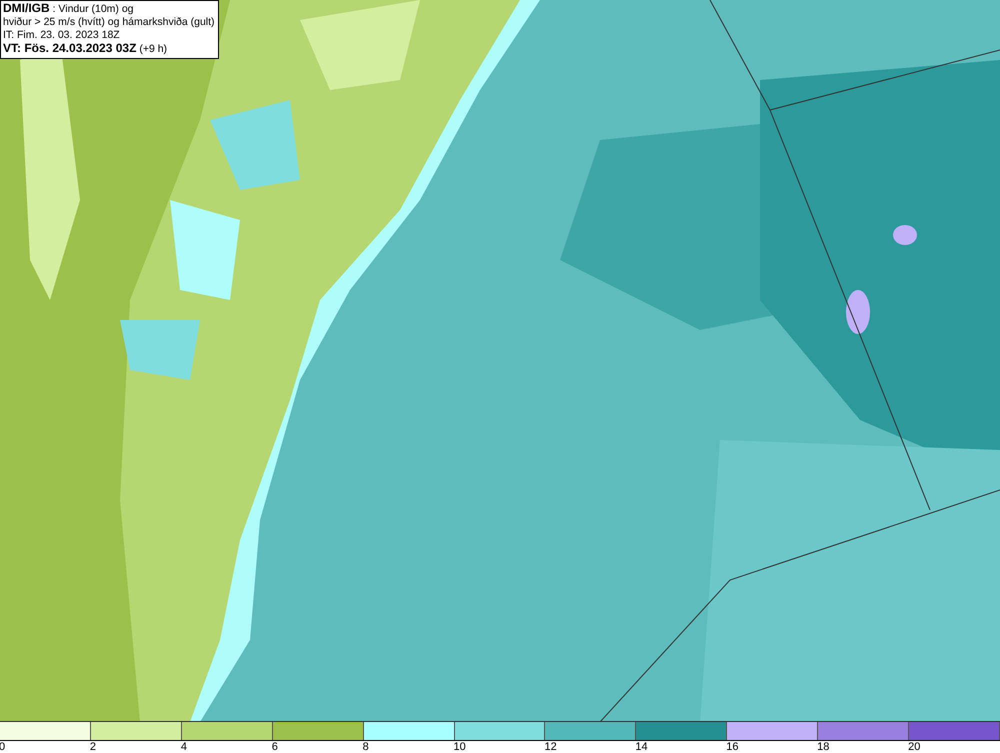  Describe the element at coordinates (365, 747) in the screenshot. I see `legend-tick-label: 8` at that location.